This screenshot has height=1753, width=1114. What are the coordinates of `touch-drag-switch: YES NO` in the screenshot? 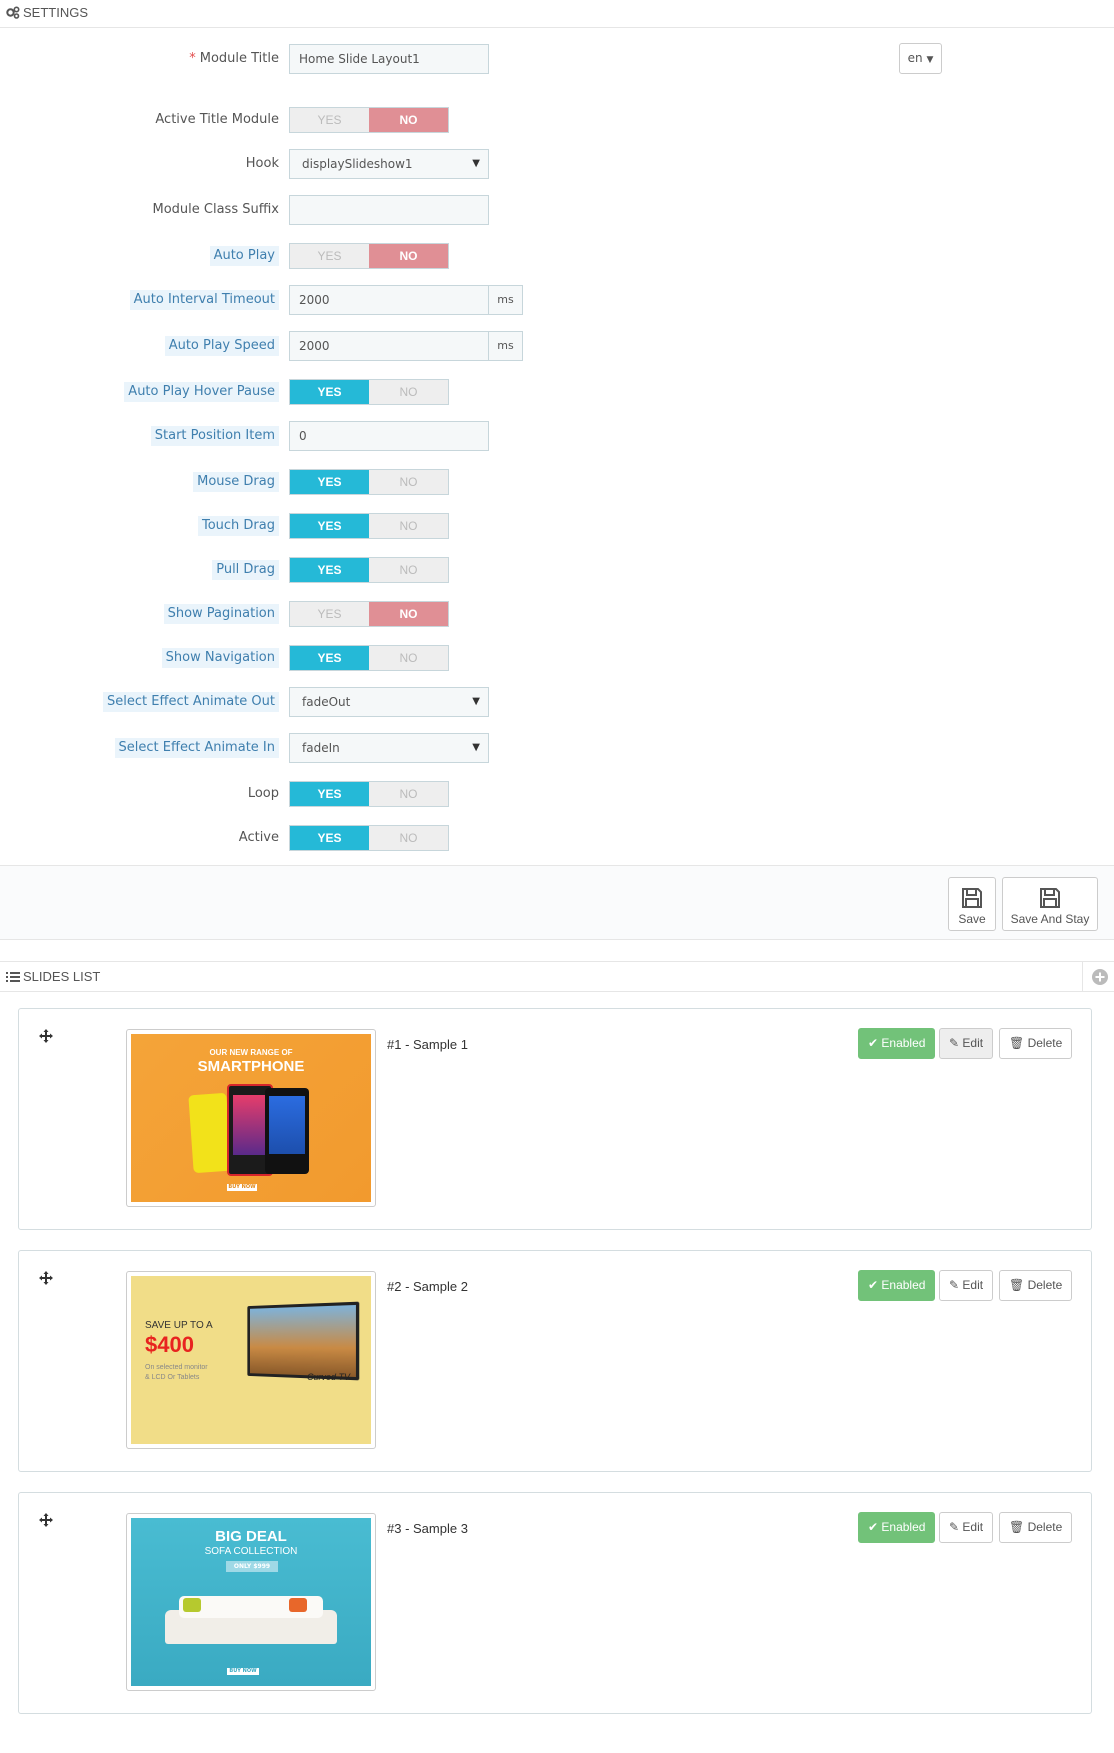 It's located at (369, 526).